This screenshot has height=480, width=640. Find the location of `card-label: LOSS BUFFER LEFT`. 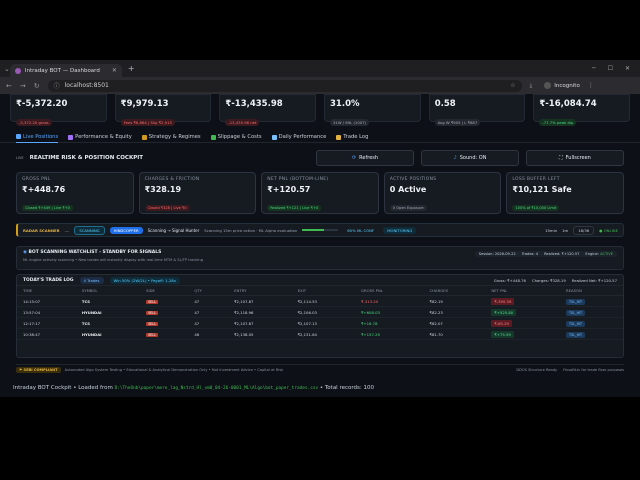

card-label: LOSS BUFFER LEFT is located at coordinates (536, 179).